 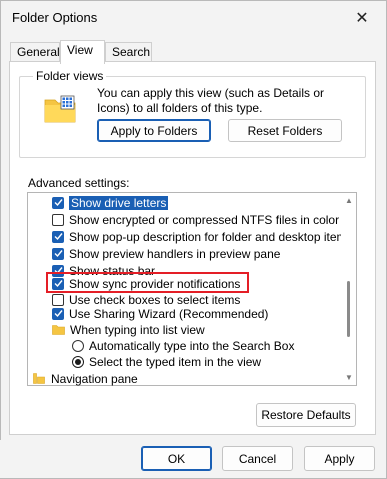 I want to click on radio-unchecked-icon, so click(x=78, y=345).